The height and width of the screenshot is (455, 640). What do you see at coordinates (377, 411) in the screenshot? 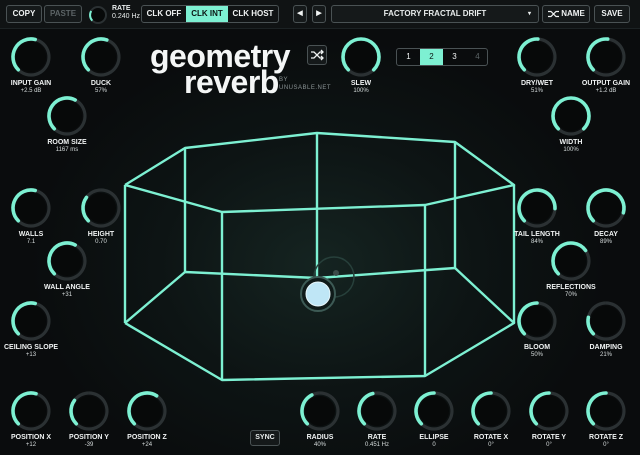
I see `rate-dial` at bounding box center [377, 411].